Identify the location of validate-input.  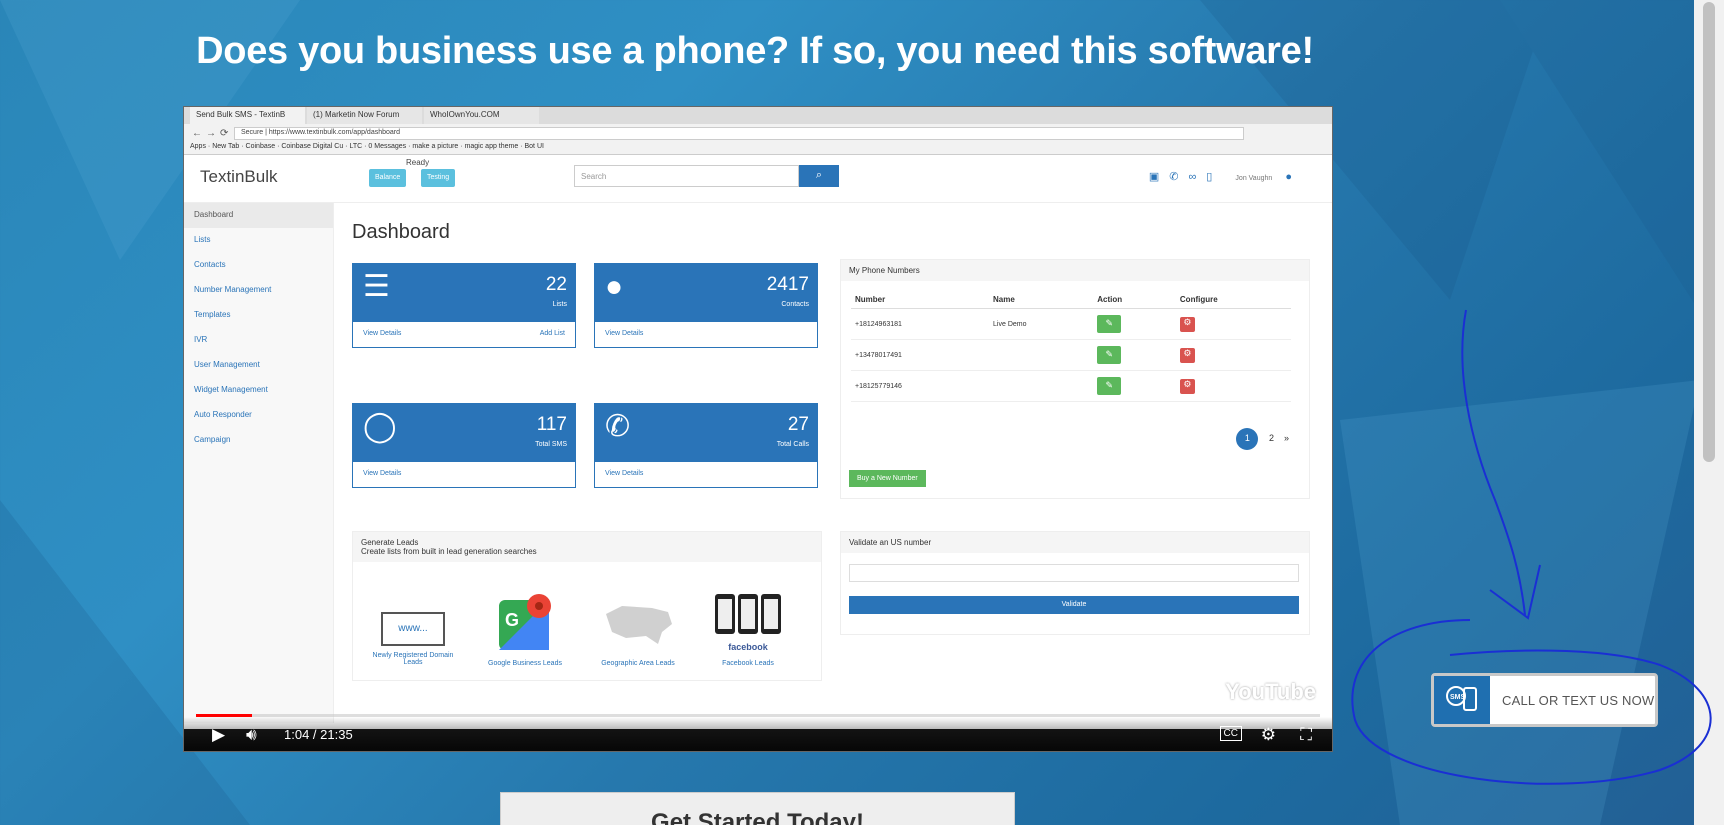
(1074, 573).